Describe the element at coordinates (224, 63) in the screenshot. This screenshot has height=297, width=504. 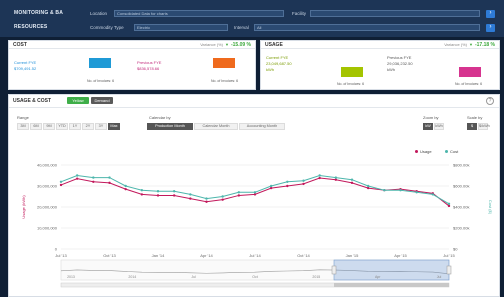
I see `cost-previous-swatch` at that location.